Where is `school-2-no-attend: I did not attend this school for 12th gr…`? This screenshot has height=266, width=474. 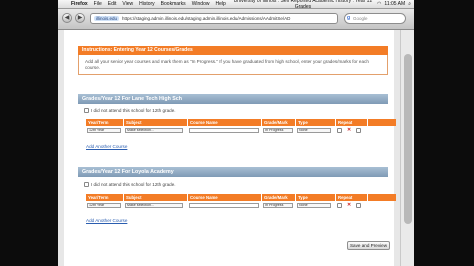 school-2-no-attend: I did not attend this school for 12th gr… is located at coordinates (130, 184).